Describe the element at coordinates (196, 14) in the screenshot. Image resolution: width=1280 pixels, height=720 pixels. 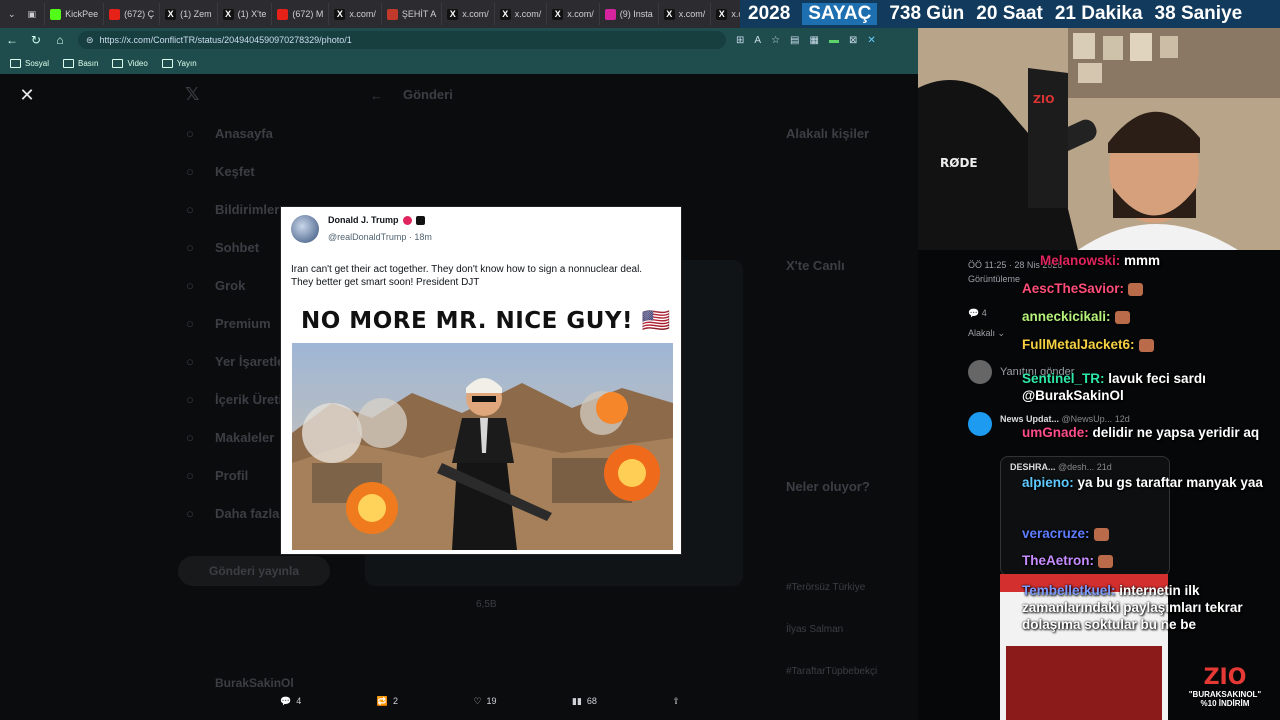
I see `tab-label: (1) Zem` at that location.